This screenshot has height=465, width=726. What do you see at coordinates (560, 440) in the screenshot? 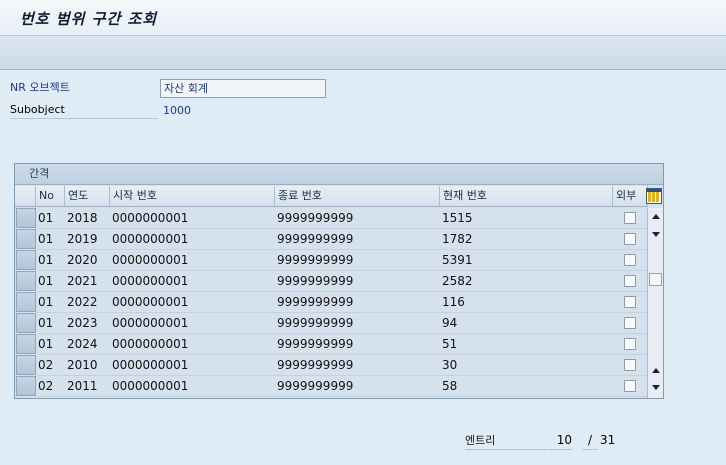
I see `current-entry-field: 10` at bounding box center [560, 440].